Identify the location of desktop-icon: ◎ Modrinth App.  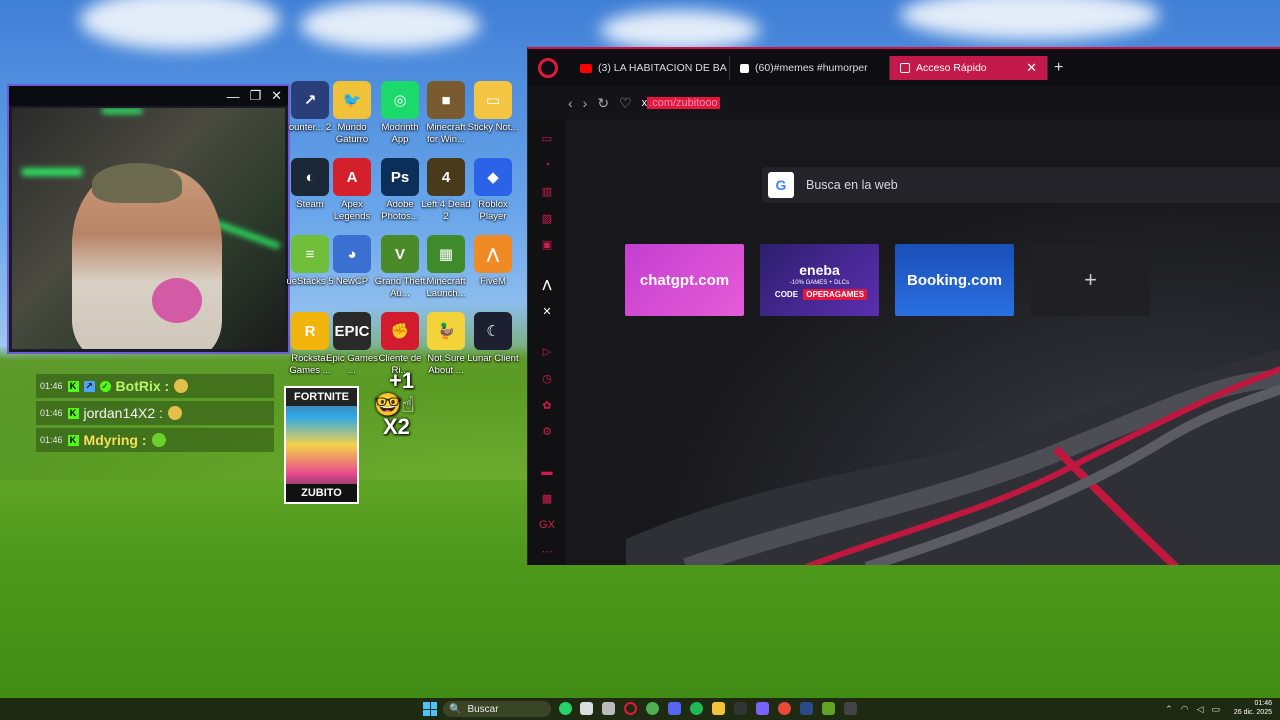
(400, 113).